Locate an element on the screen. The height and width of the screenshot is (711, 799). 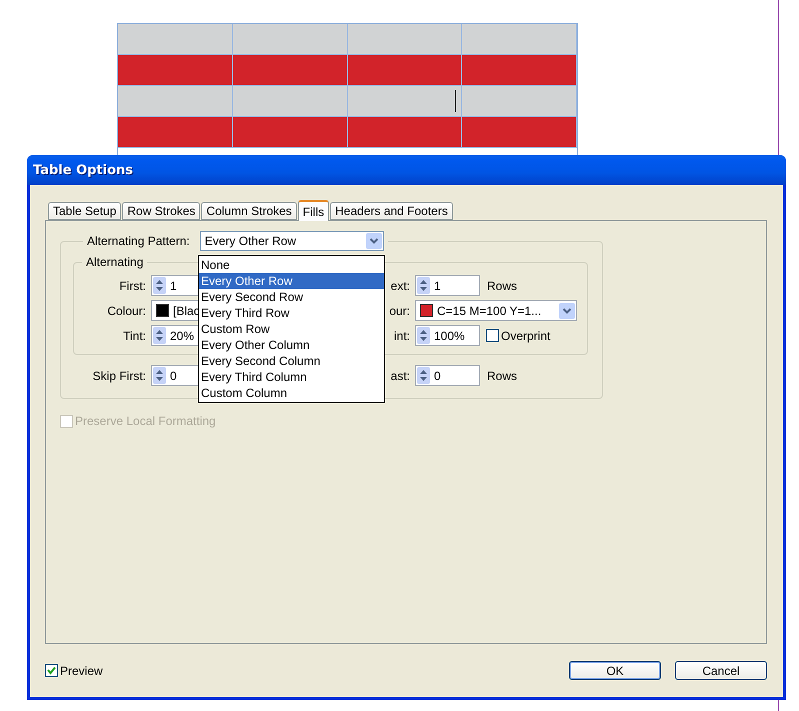
group-label: Alternating is located at coordinates (115, 262).